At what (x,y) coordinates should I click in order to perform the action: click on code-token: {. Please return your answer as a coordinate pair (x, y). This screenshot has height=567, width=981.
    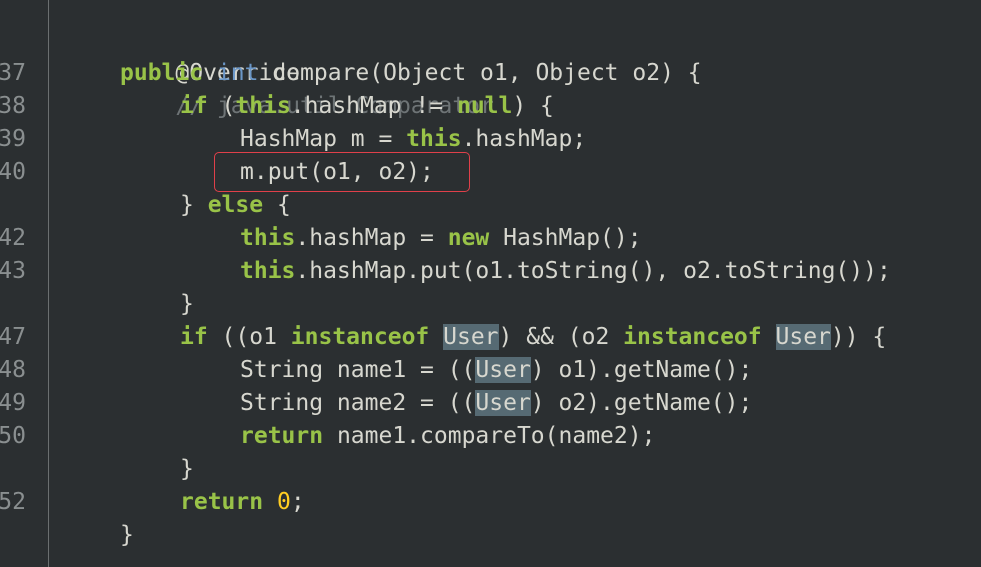
    Looking at the image, I should click on (277, 205).